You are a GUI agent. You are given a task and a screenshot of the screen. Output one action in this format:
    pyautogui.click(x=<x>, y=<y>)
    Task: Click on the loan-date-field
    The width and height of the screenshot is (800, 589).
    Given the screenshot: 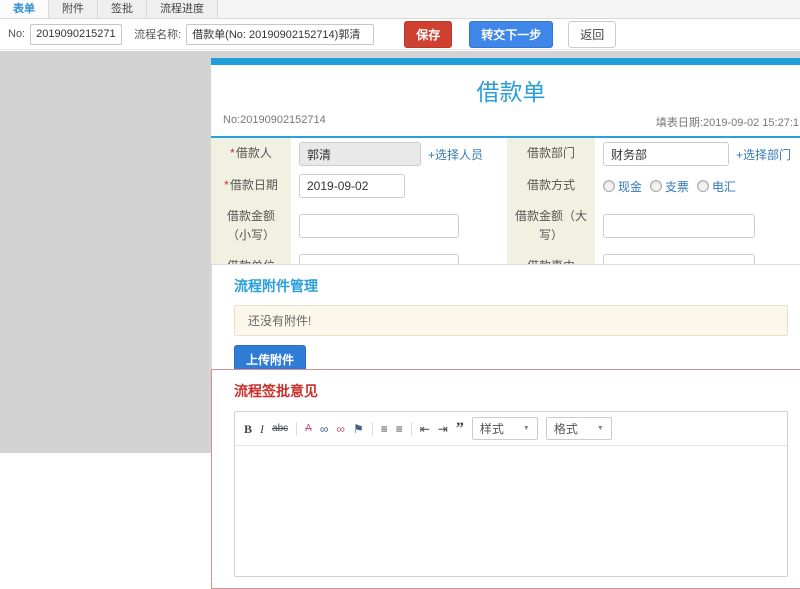 What is the action you would take?
    pyautogui.click(x=399, y=186)
    